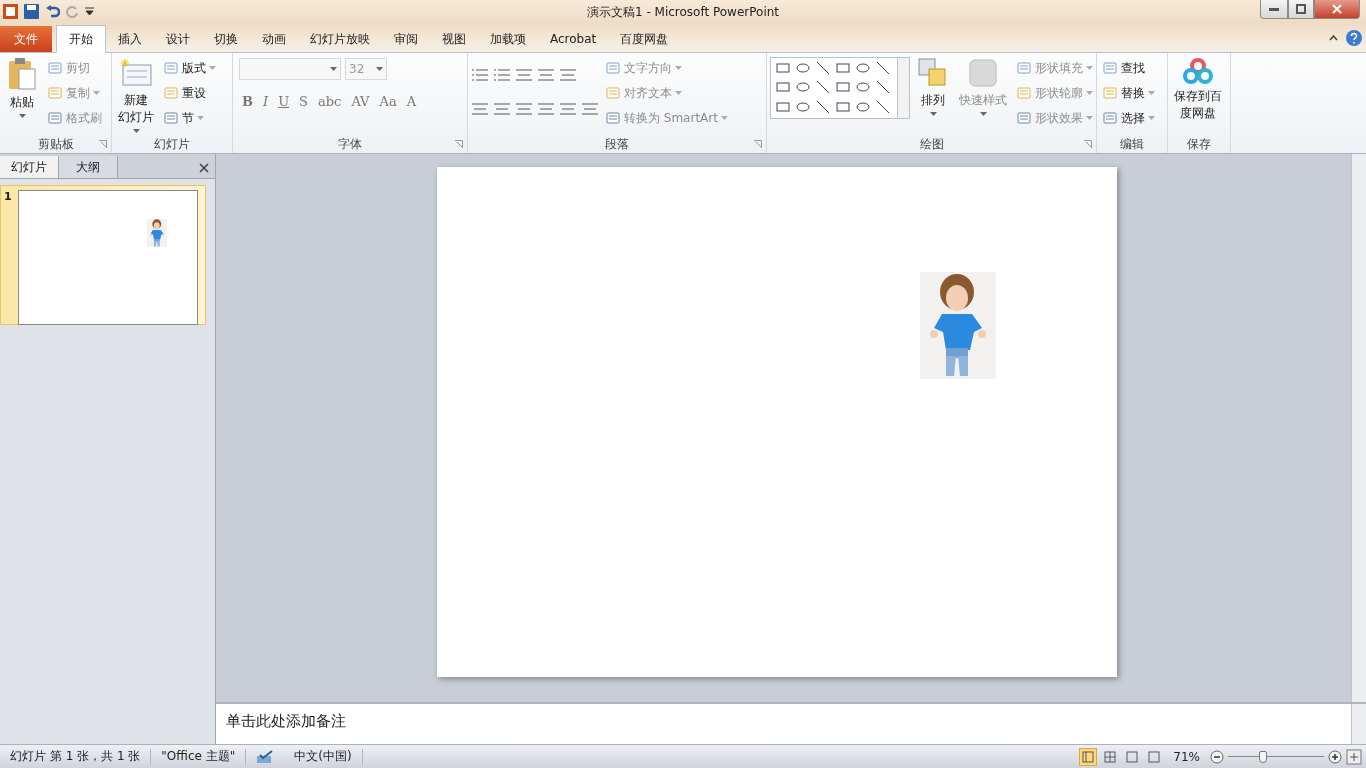 This screenshot has width=1366, height=768. Describe the element at coordinates (265, 756) in the screenshot. I see `spell-check-icon` at that location.